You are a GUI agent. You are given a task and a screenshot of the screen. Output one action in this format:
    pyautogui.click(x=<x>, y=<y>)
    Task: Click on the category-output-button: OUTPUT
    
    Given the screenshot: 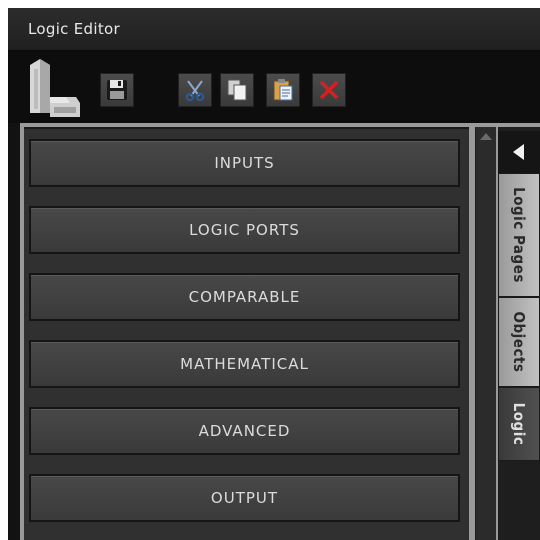 What is the action you would take?
    pyautogui.click(x=244, y=498)
    